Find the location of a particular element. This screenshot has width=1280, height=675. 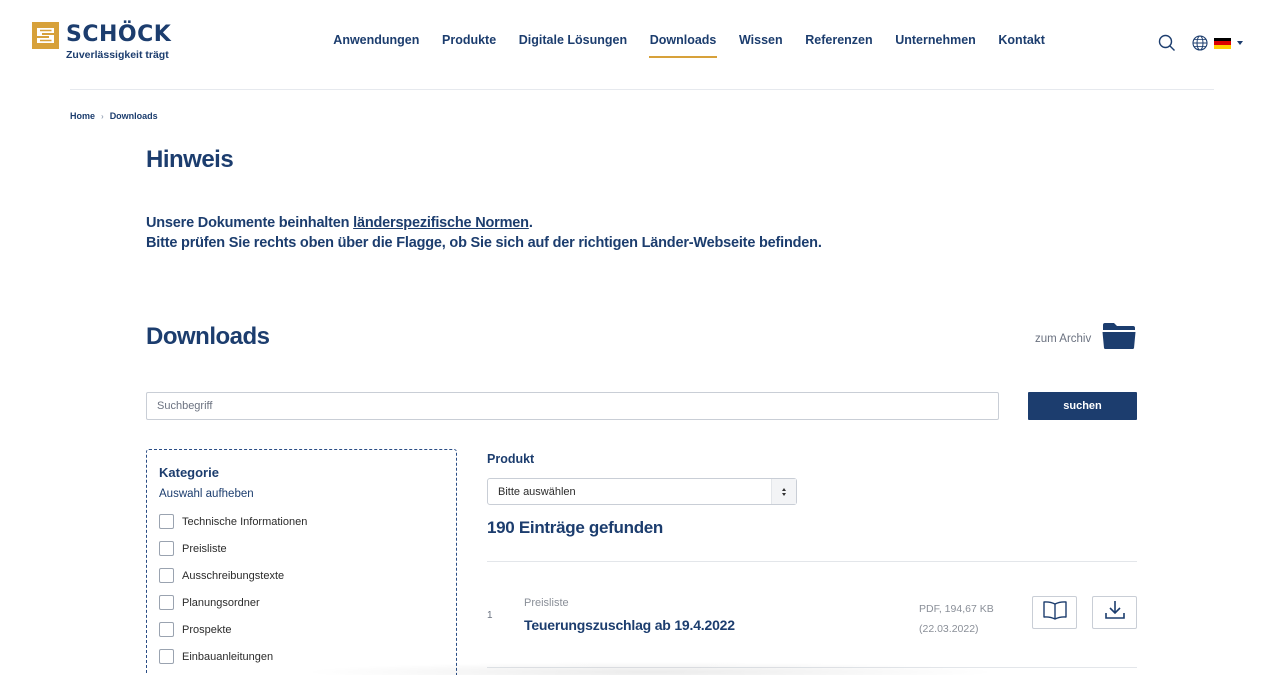

result-file-info: PDF, 194,67 KB is located at coordinates (956, 609).